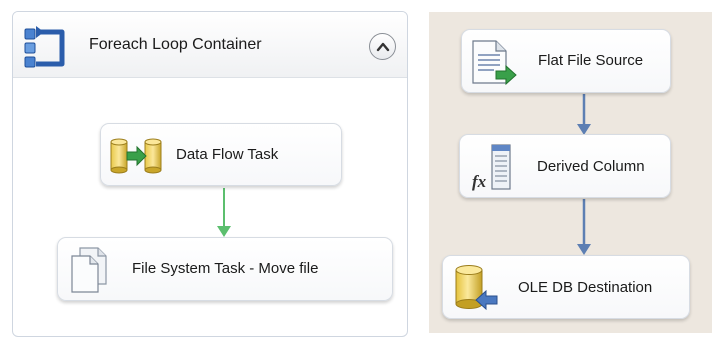 The height and width of the screenshot is (343, 715). What do you see at coordinates (477, 290) in the screenshot?
I see `ole-db-destination-icon` at bounding box center [477, 290].